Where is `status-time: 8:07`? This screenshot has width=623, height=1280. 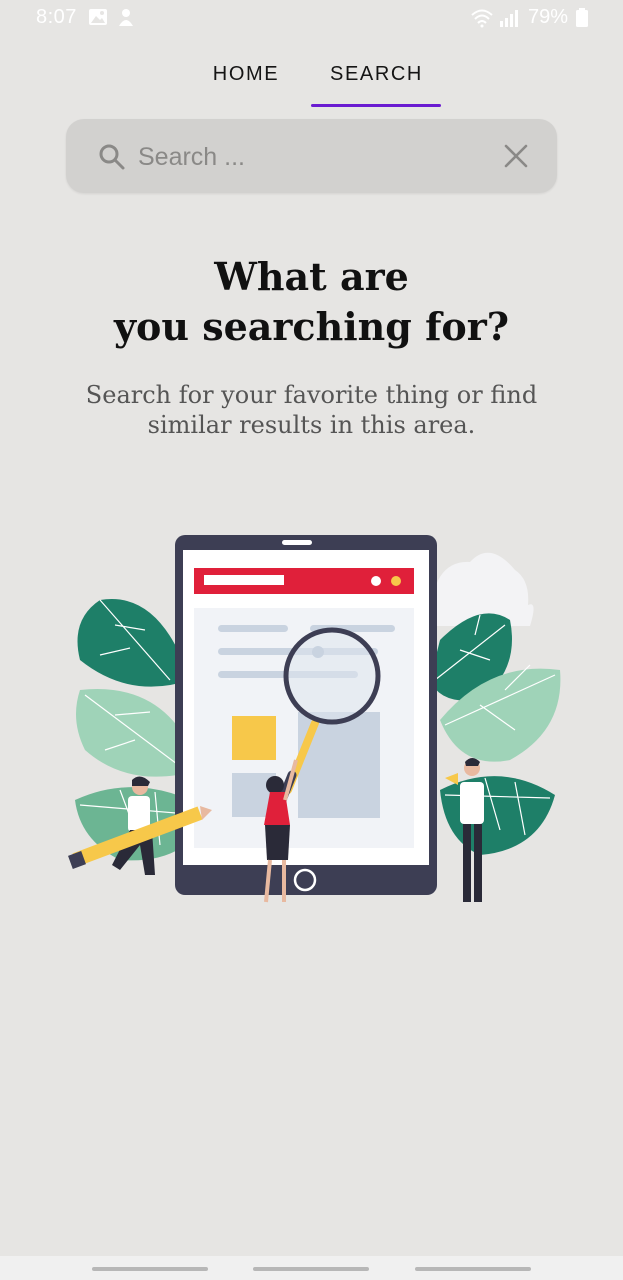 status-time: 8:07 is located at coordinates (56, 17).